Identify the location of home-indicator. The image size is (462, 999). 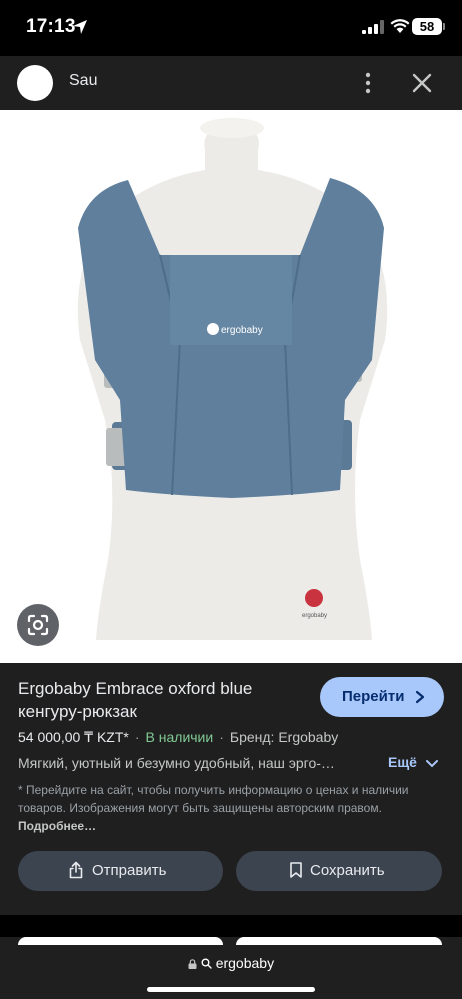
(231, 989).